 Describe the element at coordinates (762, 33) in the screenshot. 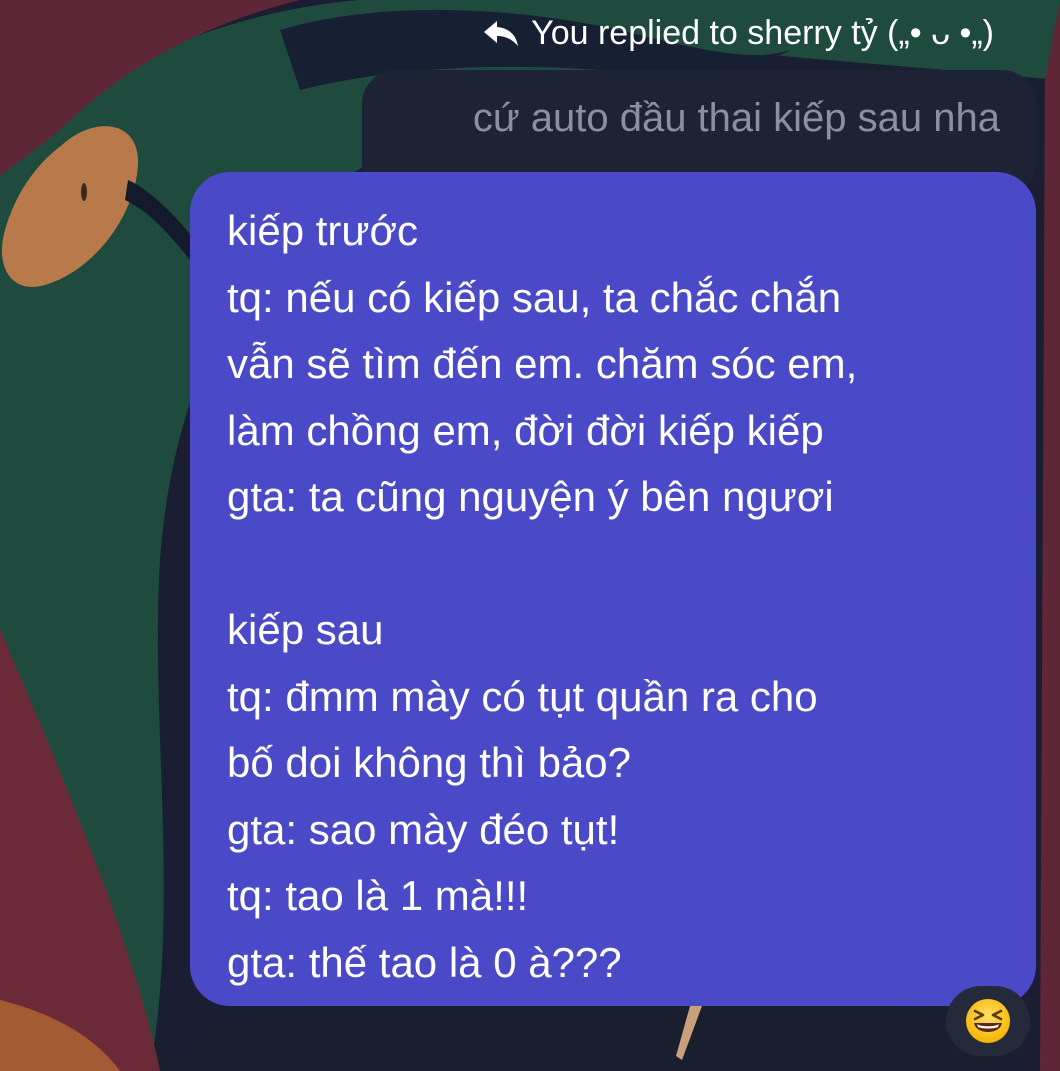

I see `reply-header-text: You replied to sherry tỷ („• ᴗ •„)` at that location.